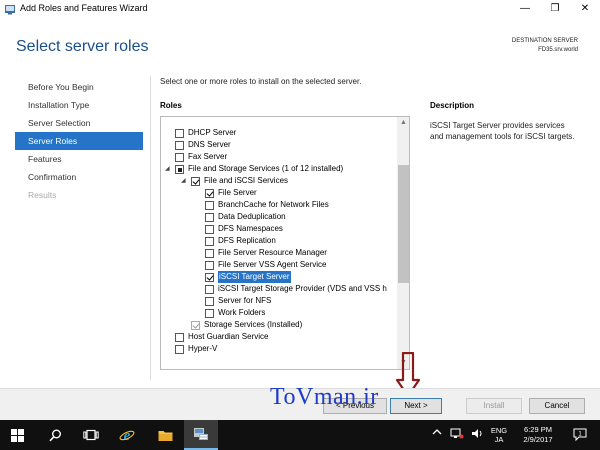 This screenshot has height=450, width=600. What do you see at coordinates (544, 41) in the screenshot?
I see `destination-server-label: DESTINATION SERVER` at bounding box center [544, 41].